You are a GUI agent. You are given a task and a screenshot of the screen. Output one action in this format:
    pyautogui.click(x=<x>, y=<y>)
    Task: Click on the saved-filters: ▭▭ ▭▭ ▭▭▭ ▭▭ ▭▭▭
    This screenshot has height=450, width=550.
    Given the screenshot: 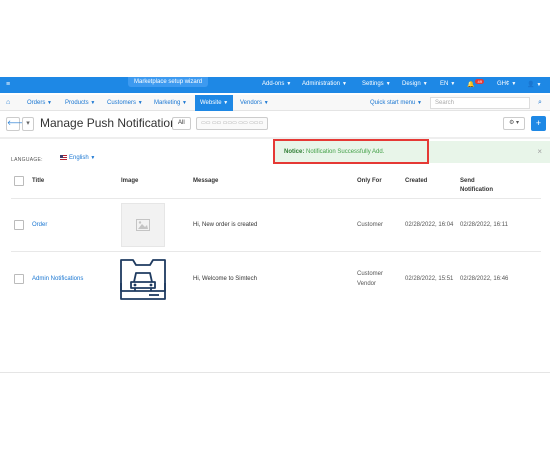 What is the action you would take?
    pyautogui.click(x=232, y=123)
    